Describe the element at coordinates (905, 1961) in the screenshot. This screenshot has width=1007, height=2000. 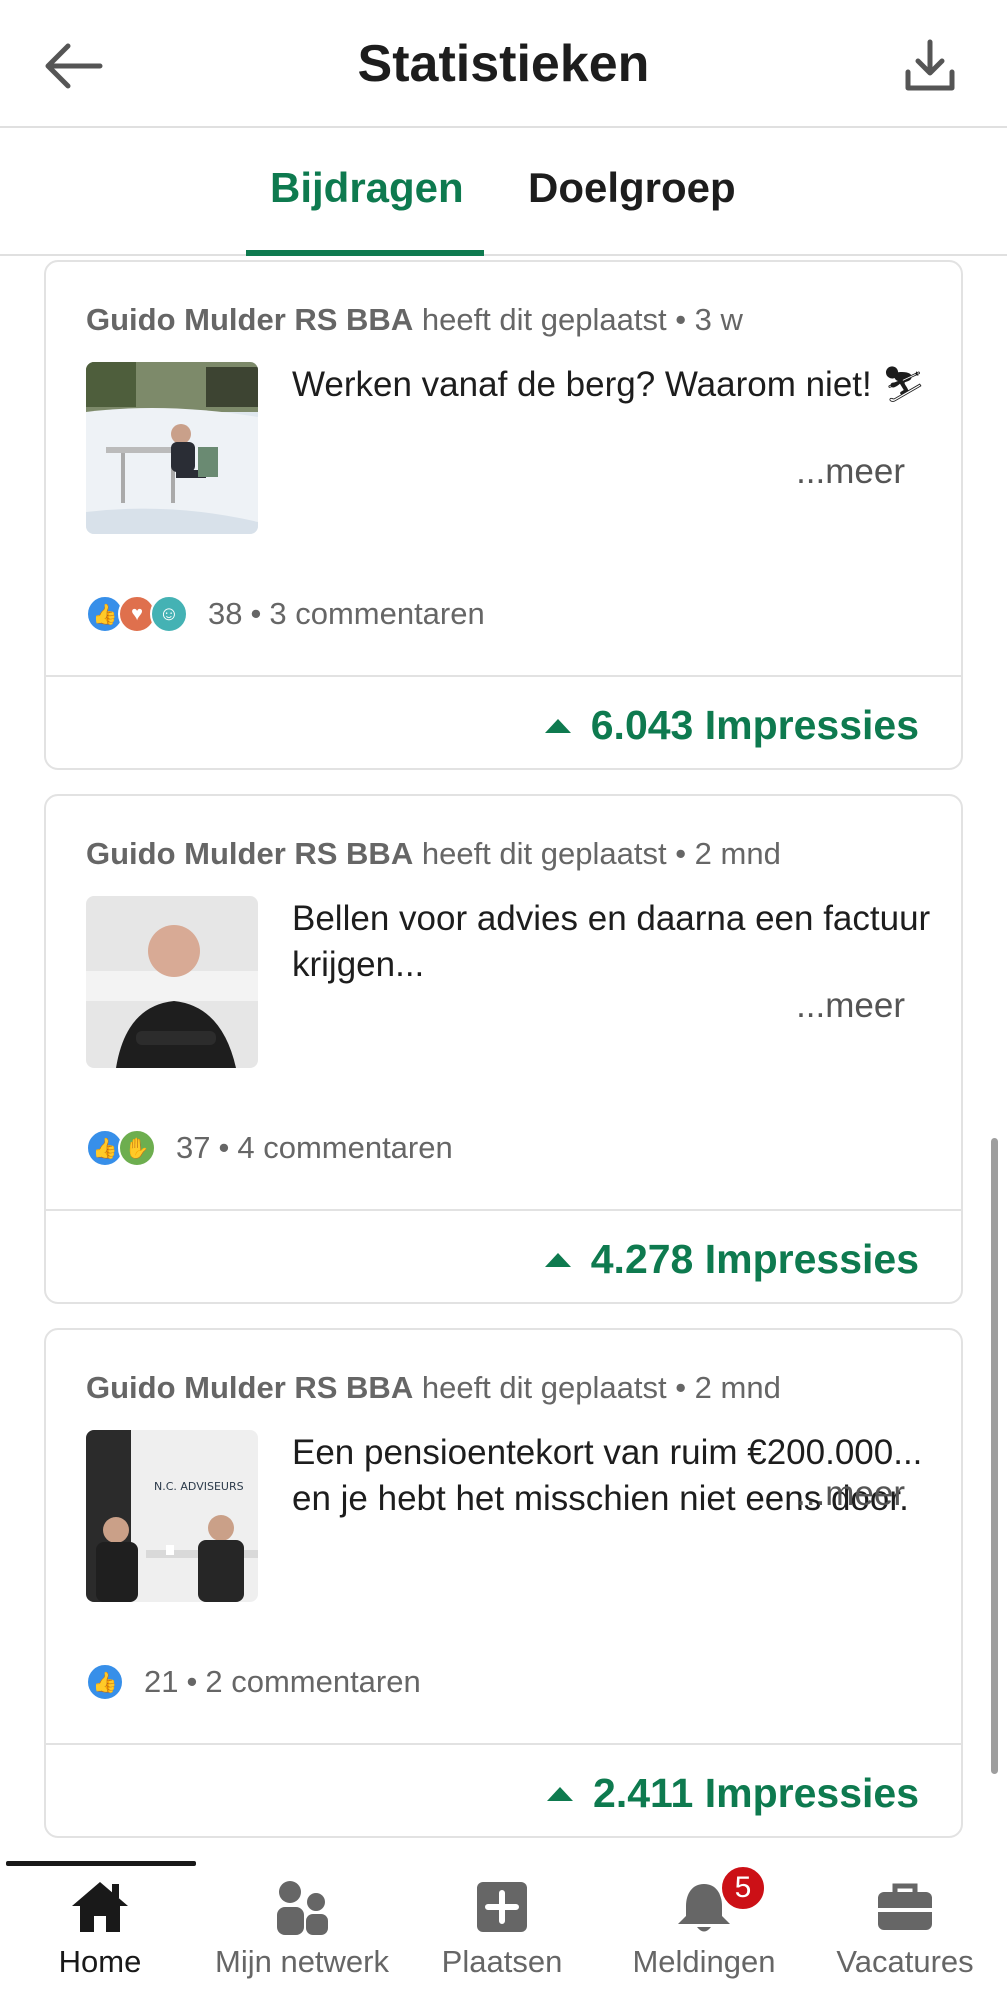
I see `nav-jobs-label: Vacatures` at that location.